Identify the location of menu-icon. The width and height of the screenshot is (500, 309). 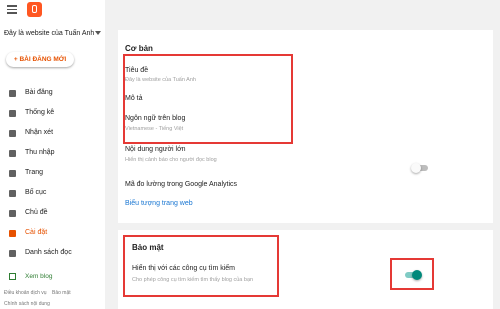
(12, 9).